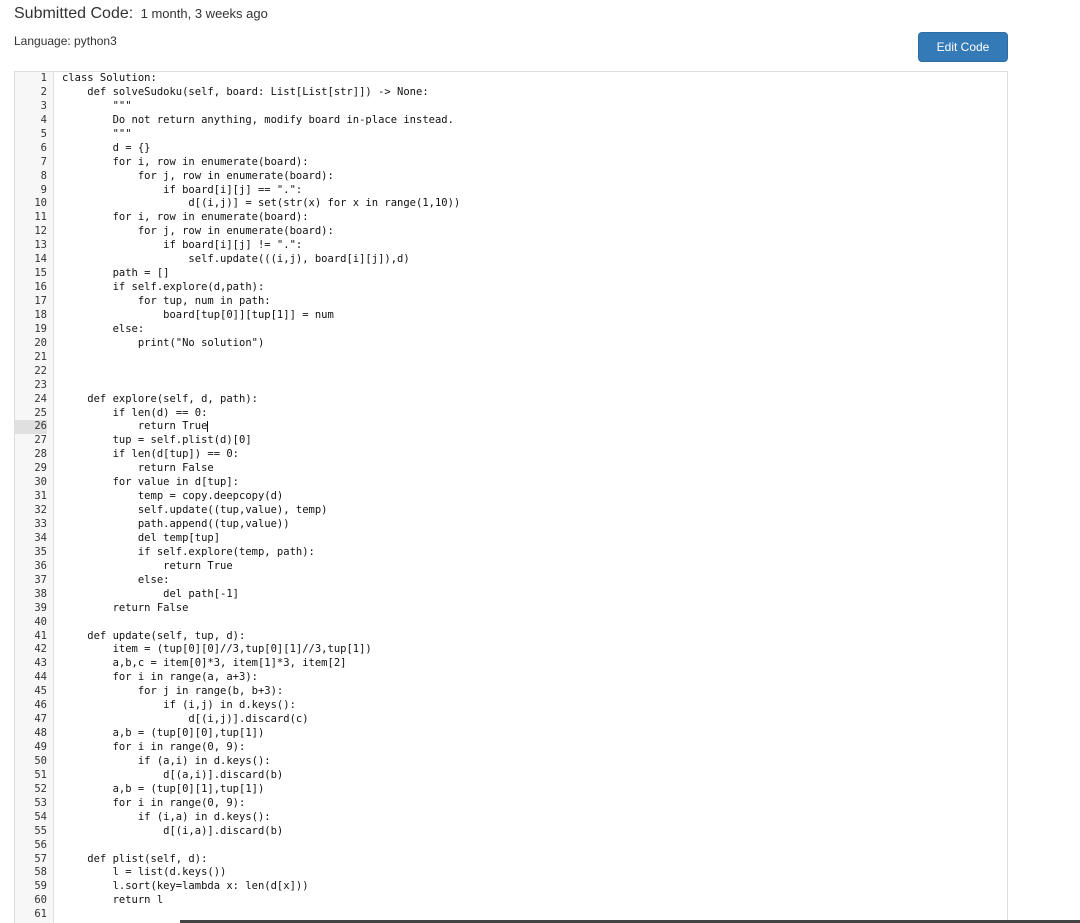  Describe the element at coordinates (511, 414) in the screenshot. I see `code-line: 25 if len(d) == 0:` at that location.